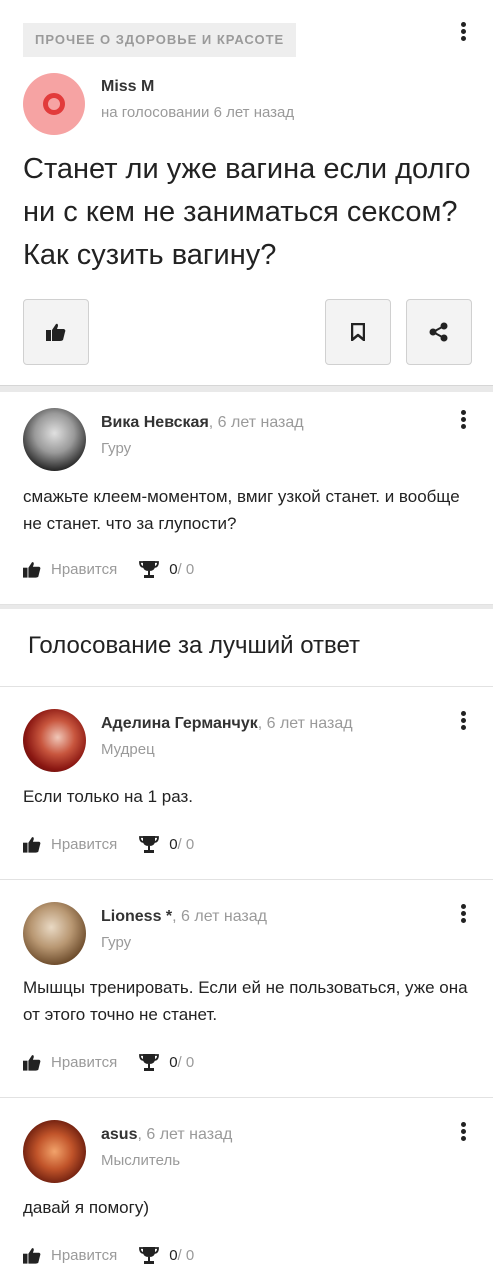 Image resolution: width=493 pixels, height=1280 pixels. Describe the element at coordinates (86, 1207) in the screenshot. I see `answer-text: давай я помогу)` at that location.